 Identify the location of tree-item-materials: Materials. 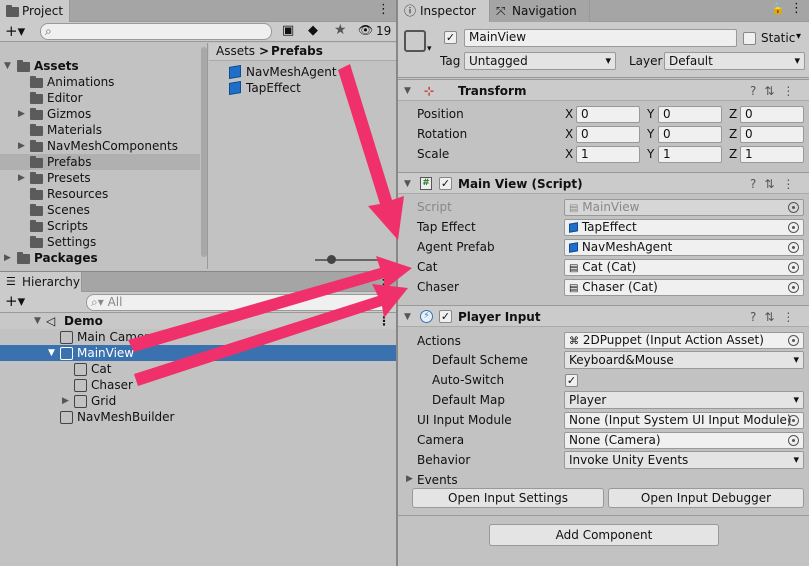
(104, 130).